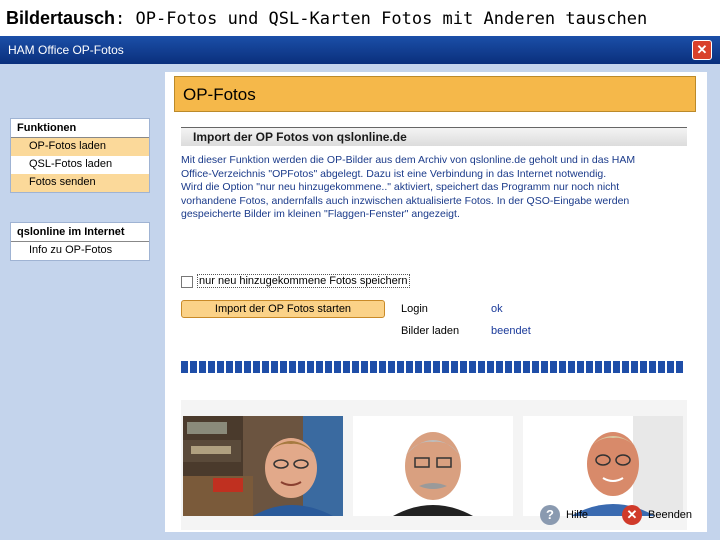 The image size is (720, 540). I want to click on login-status: ok, so click(497, 309).